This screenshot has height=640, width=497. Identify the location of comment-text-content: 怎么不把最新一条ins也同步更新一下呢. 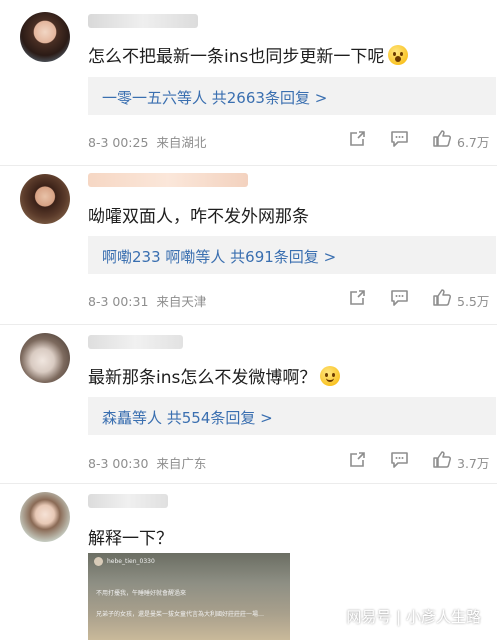
(236, 57).